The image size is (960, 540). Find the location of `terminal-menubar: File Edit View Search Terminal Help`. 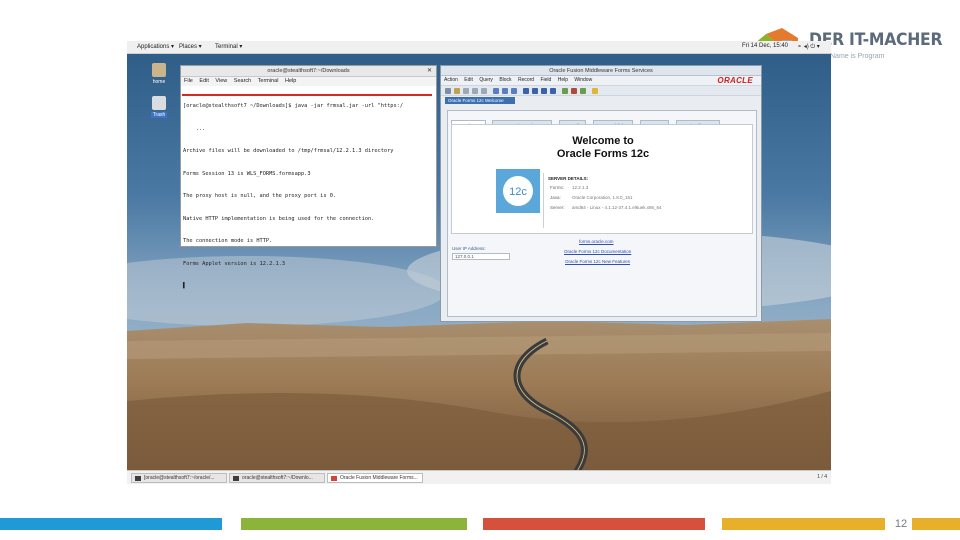

terminal-menubar: File Edit View Search Terminal Help is located at coordinates (308, 81).